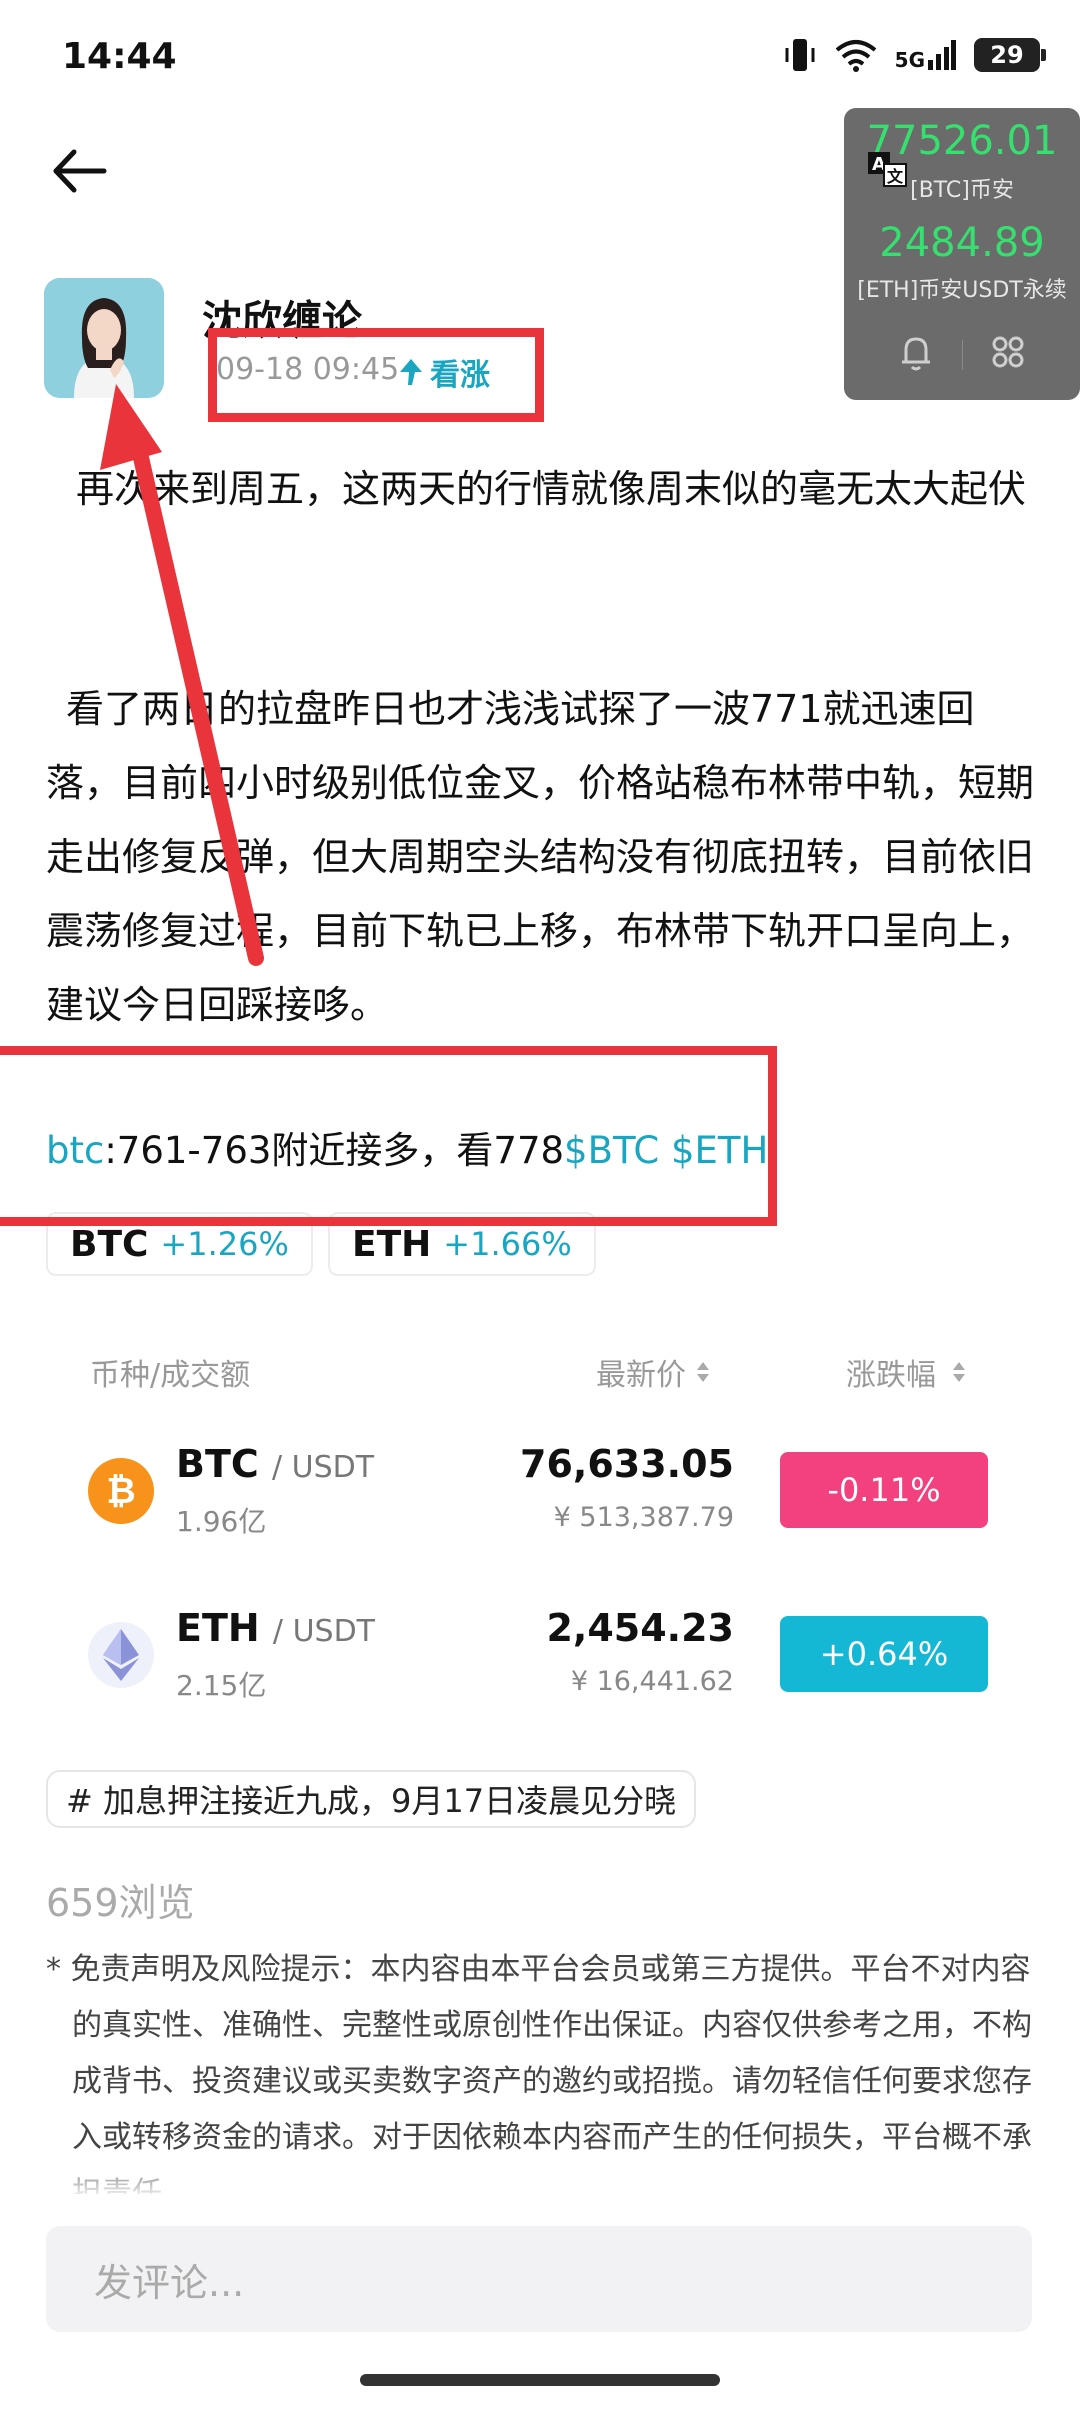 Image resolution: width=1080 pixels, height=2412 pixels. I want to click on col-header-change: 涨跌幅, so click(906, 1372).